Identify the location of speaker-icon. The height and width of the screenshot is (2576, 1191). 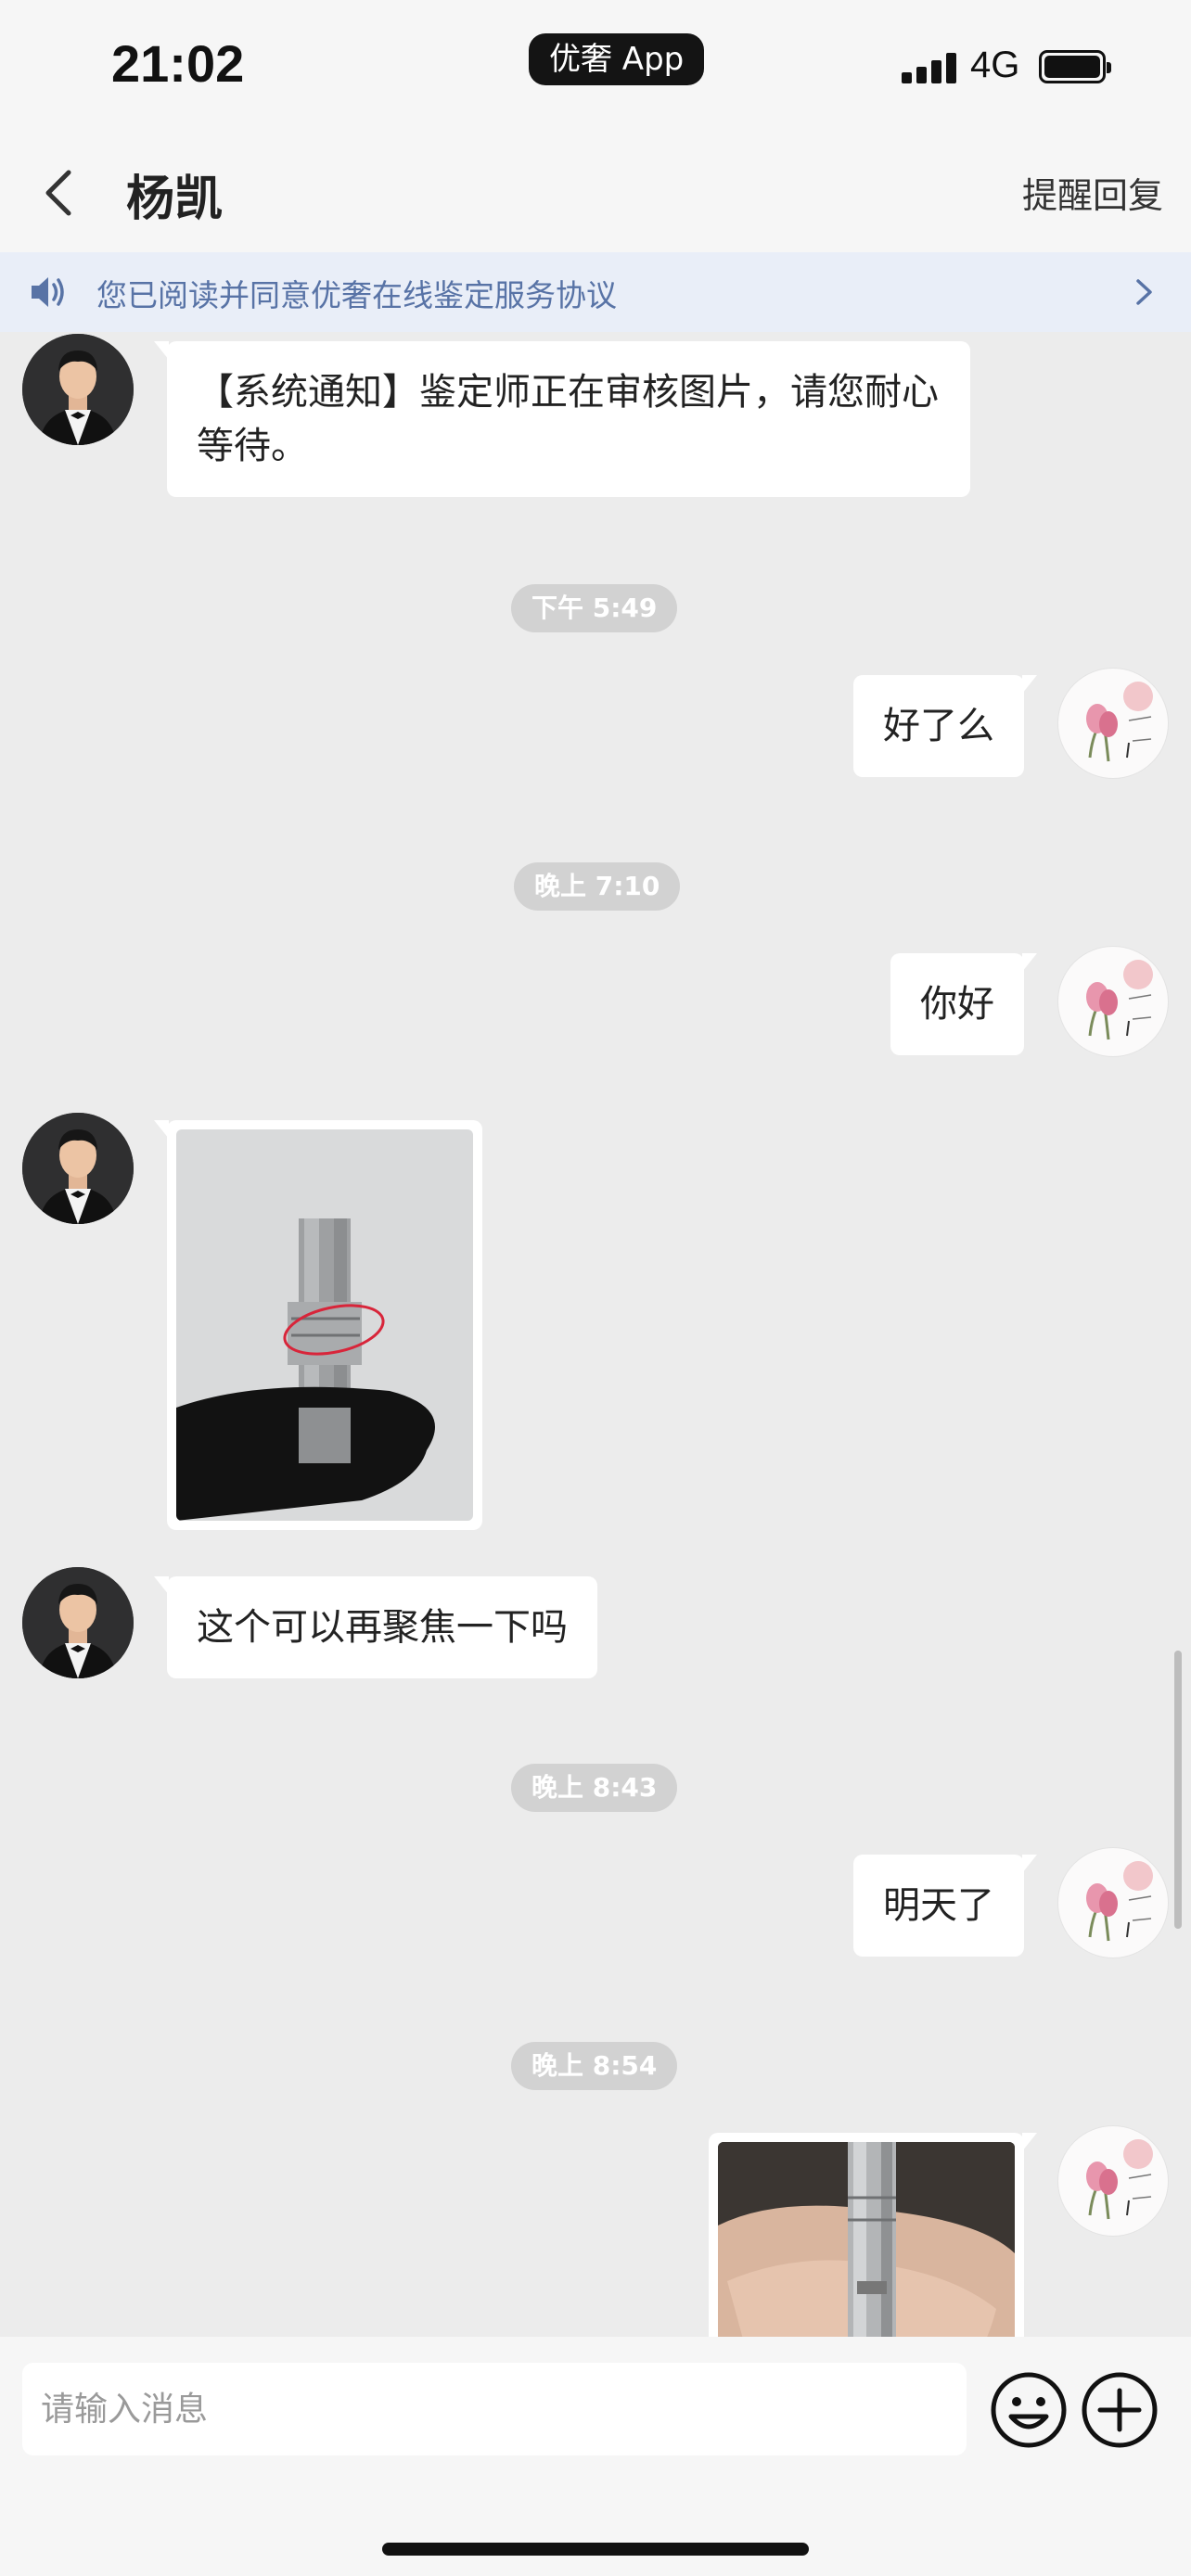
(48, 292).